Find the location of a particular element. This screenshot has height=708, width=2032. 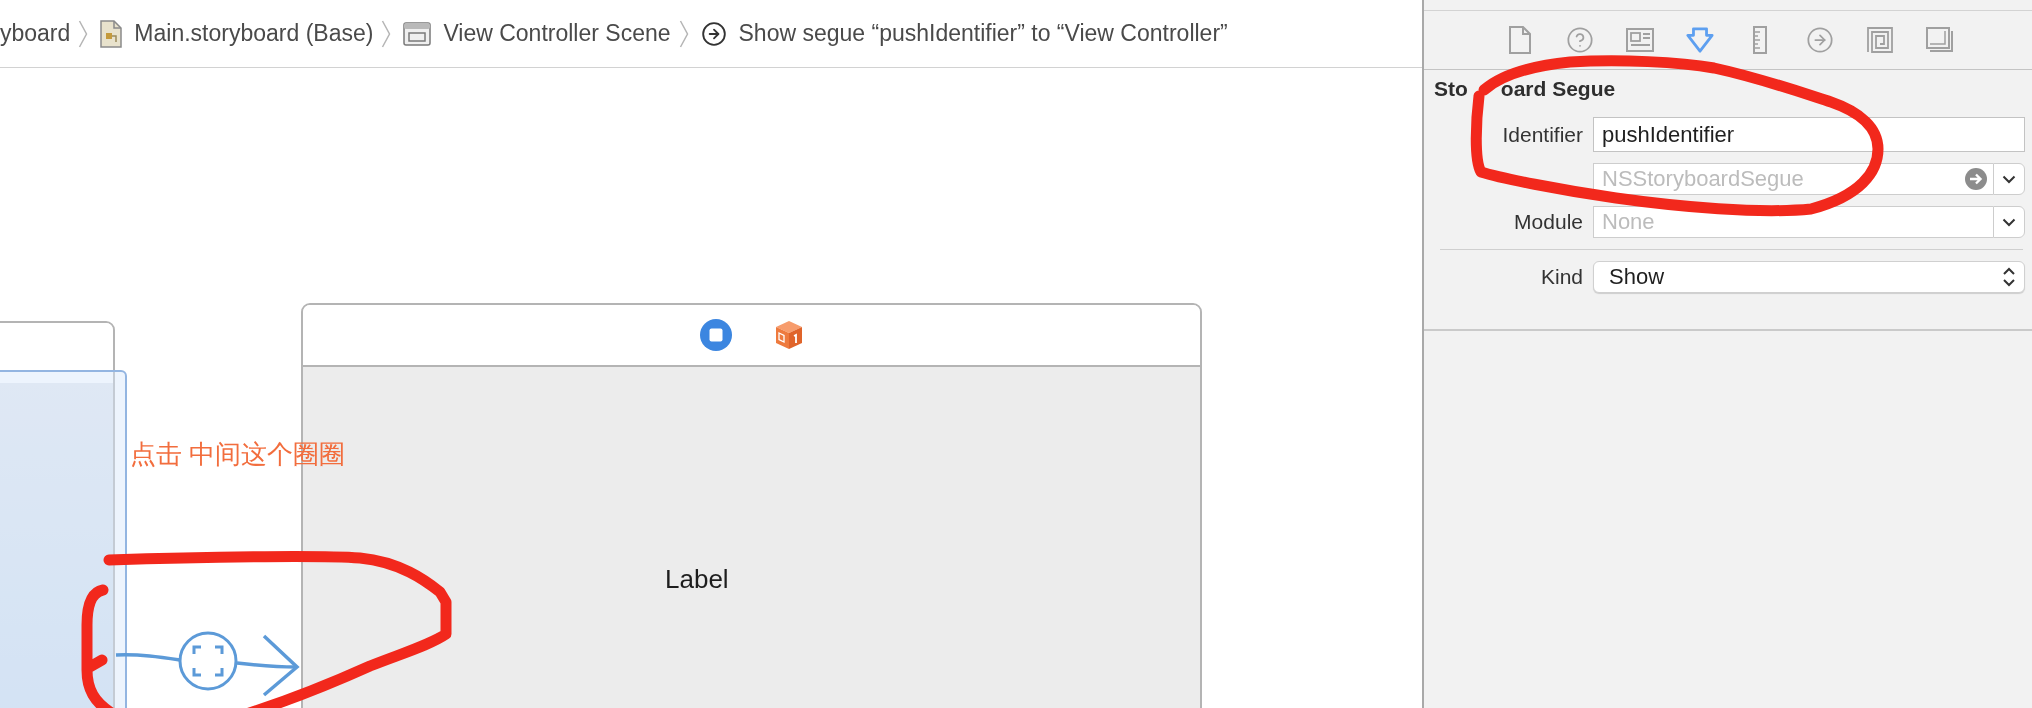

breadcrumb-item: View Controller Scene is located at coordinates (537, 33).